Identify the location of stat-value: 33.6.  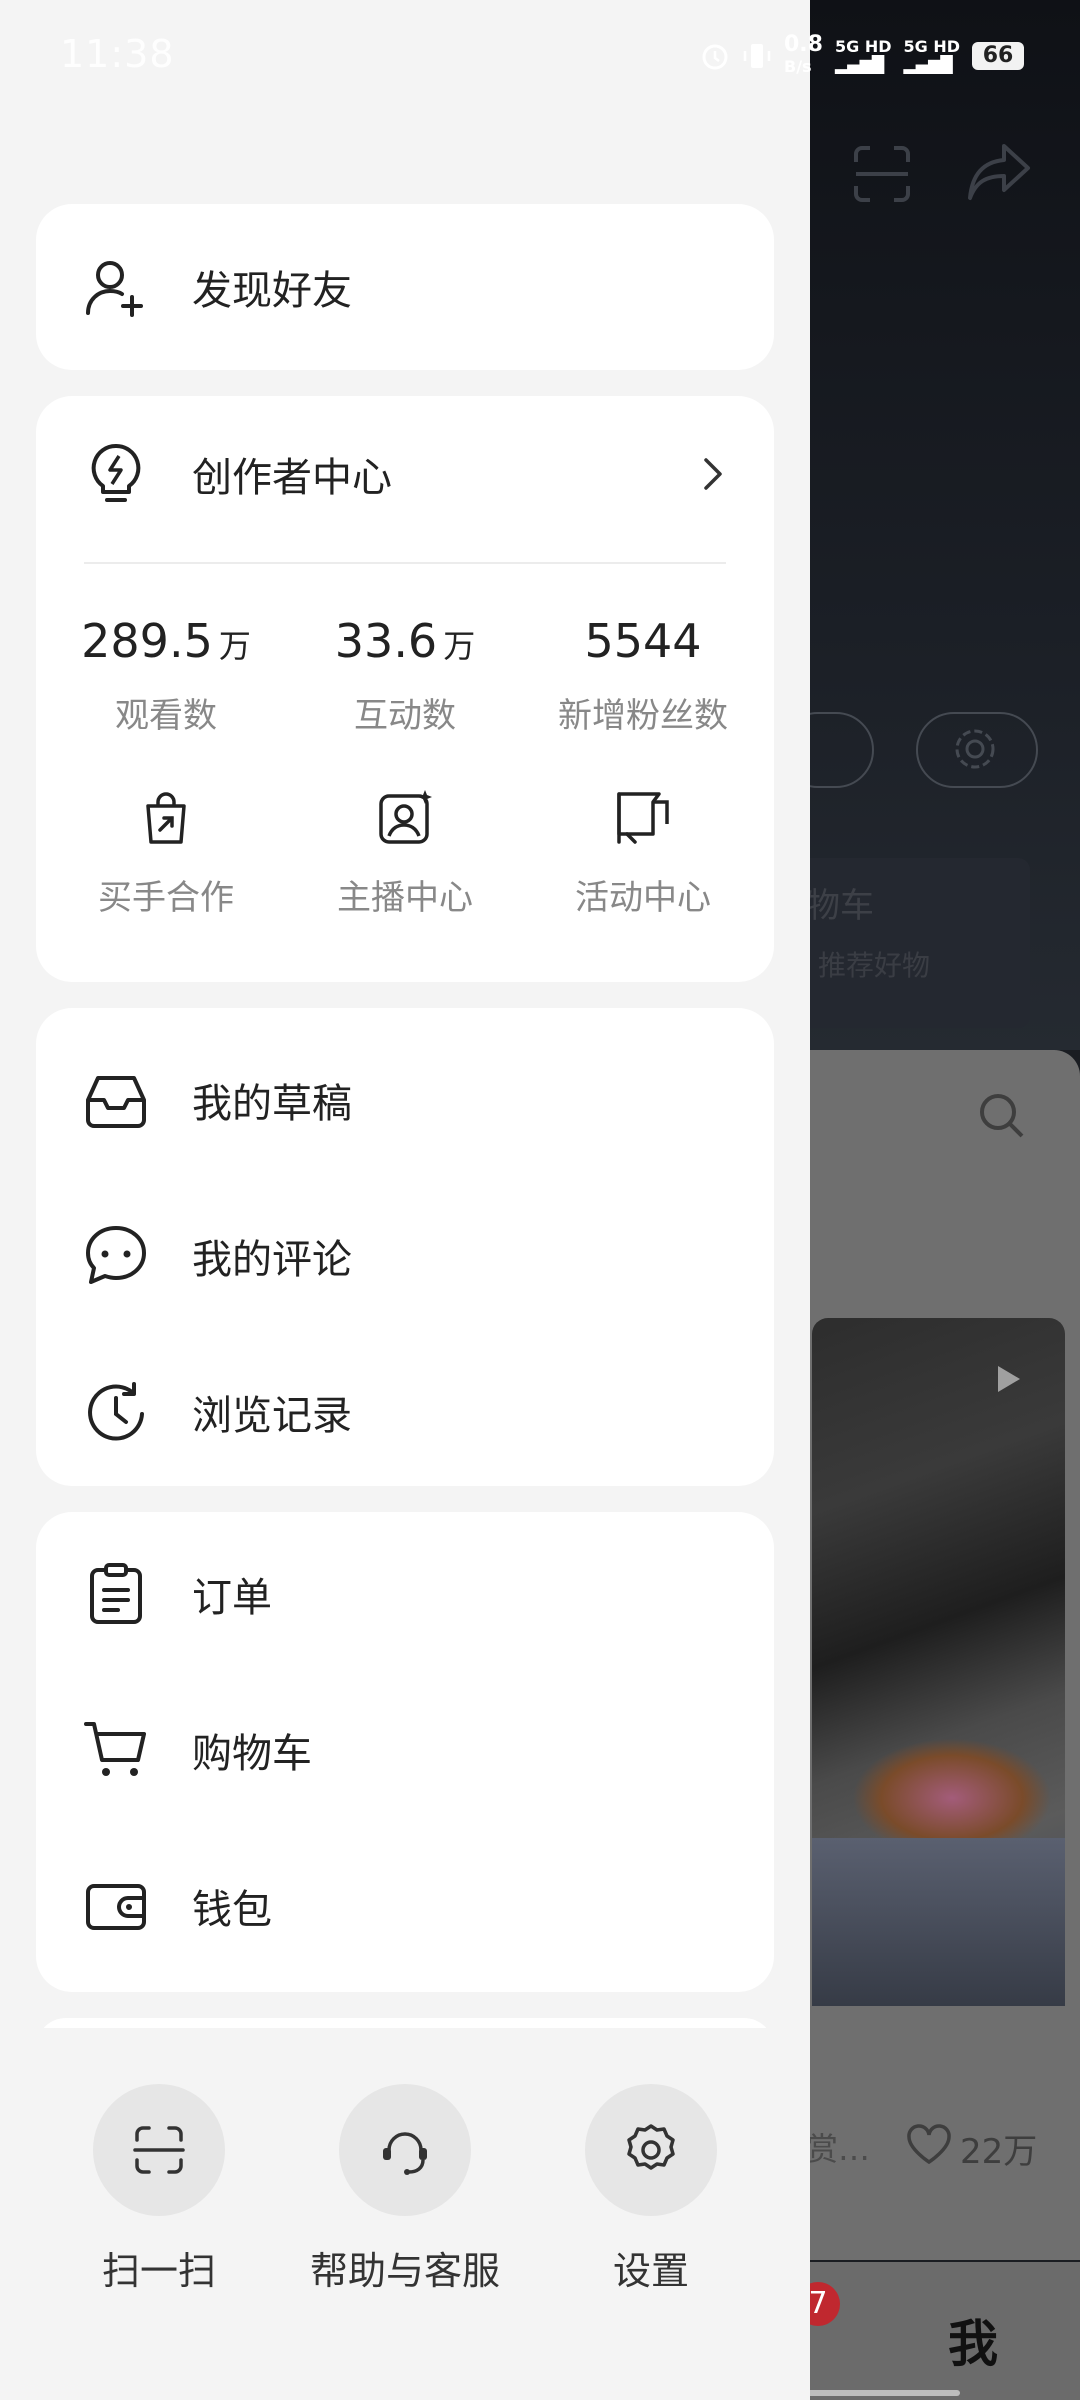
(386, 641).